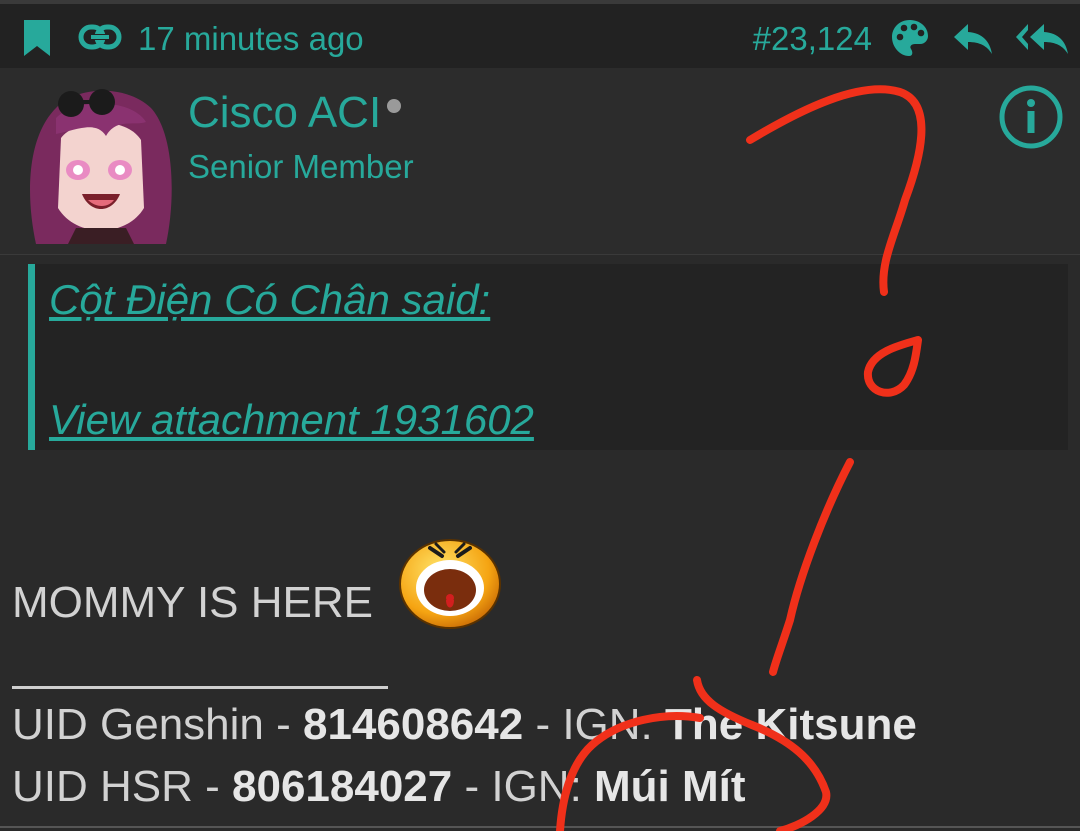 This screenshot has height=831, width=1080. What do you see at coordinates (394, 106) in the screenshot?
I see `online-status-dot` at bounding box center [394, 106].